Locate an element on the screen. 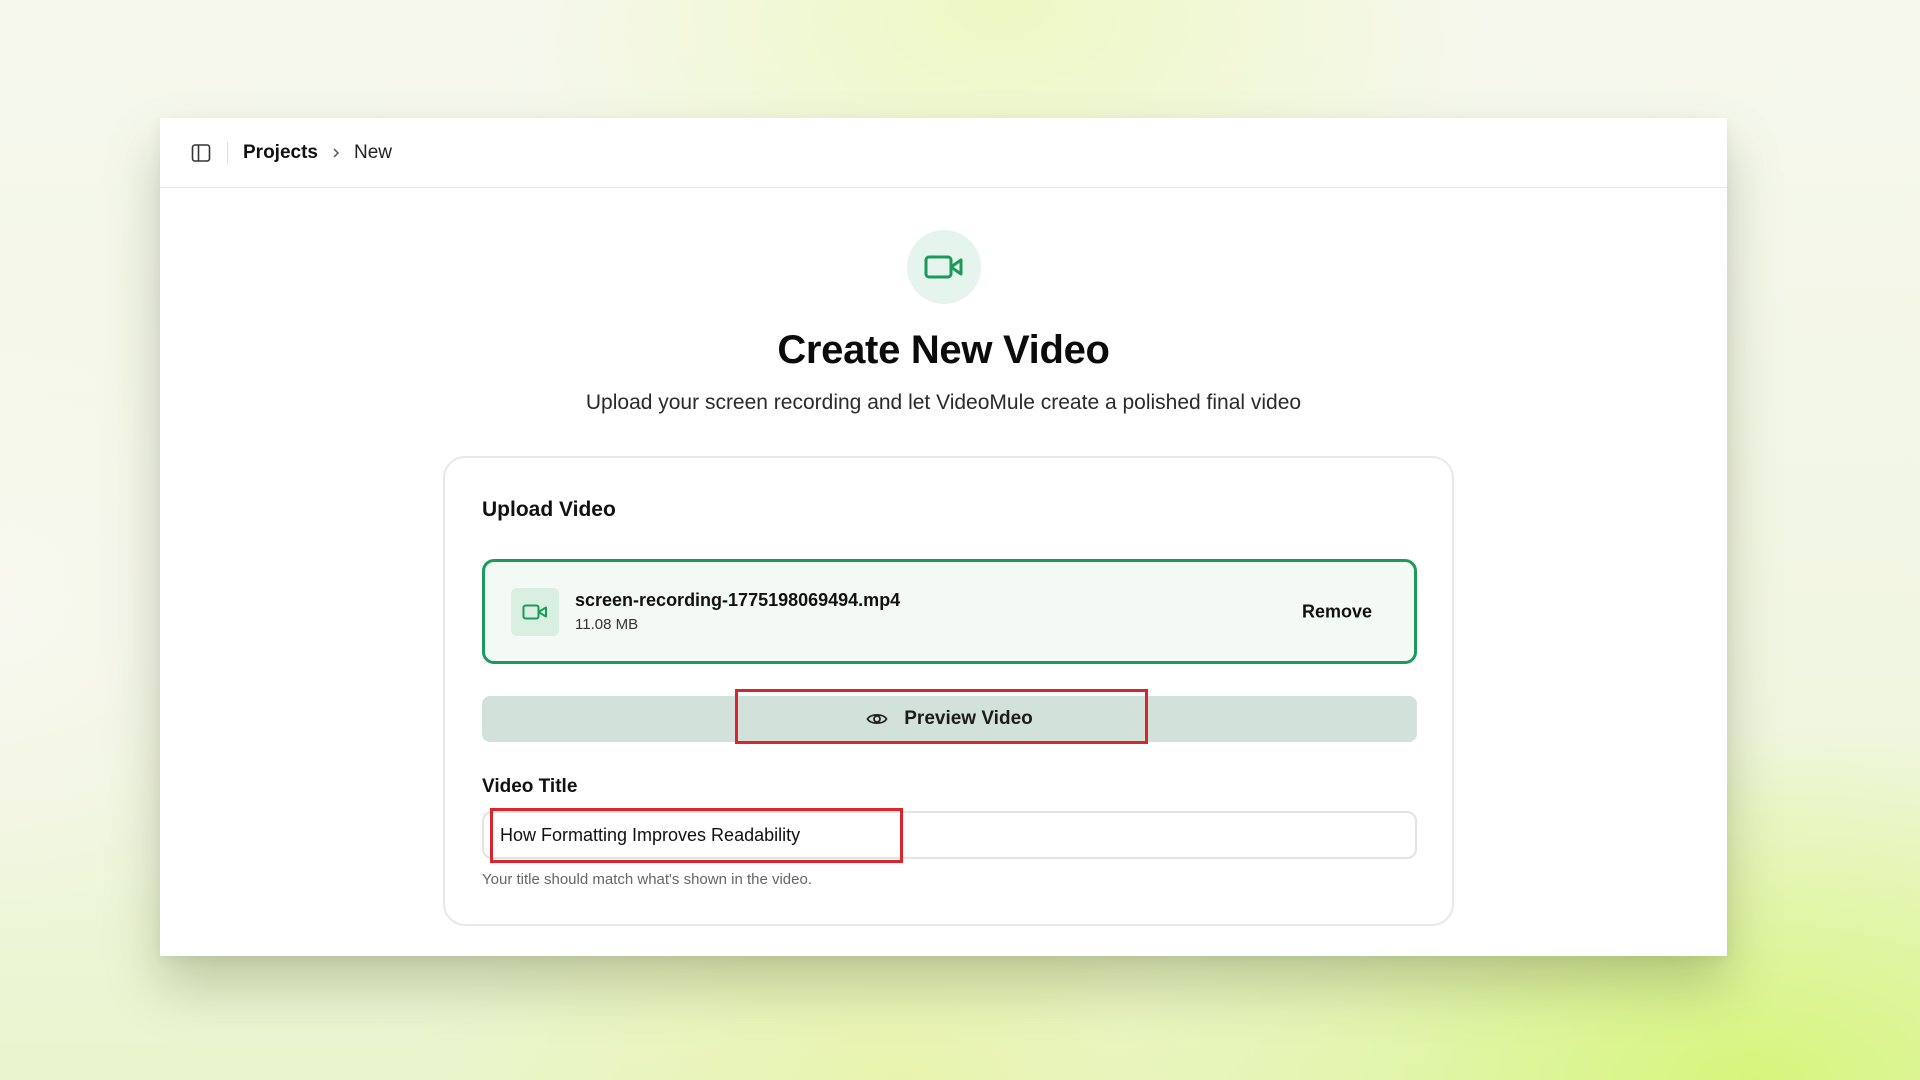 This screenshot has height=1080, width=1920. video-title-label: Video Title is located at coordinates (530, 786).